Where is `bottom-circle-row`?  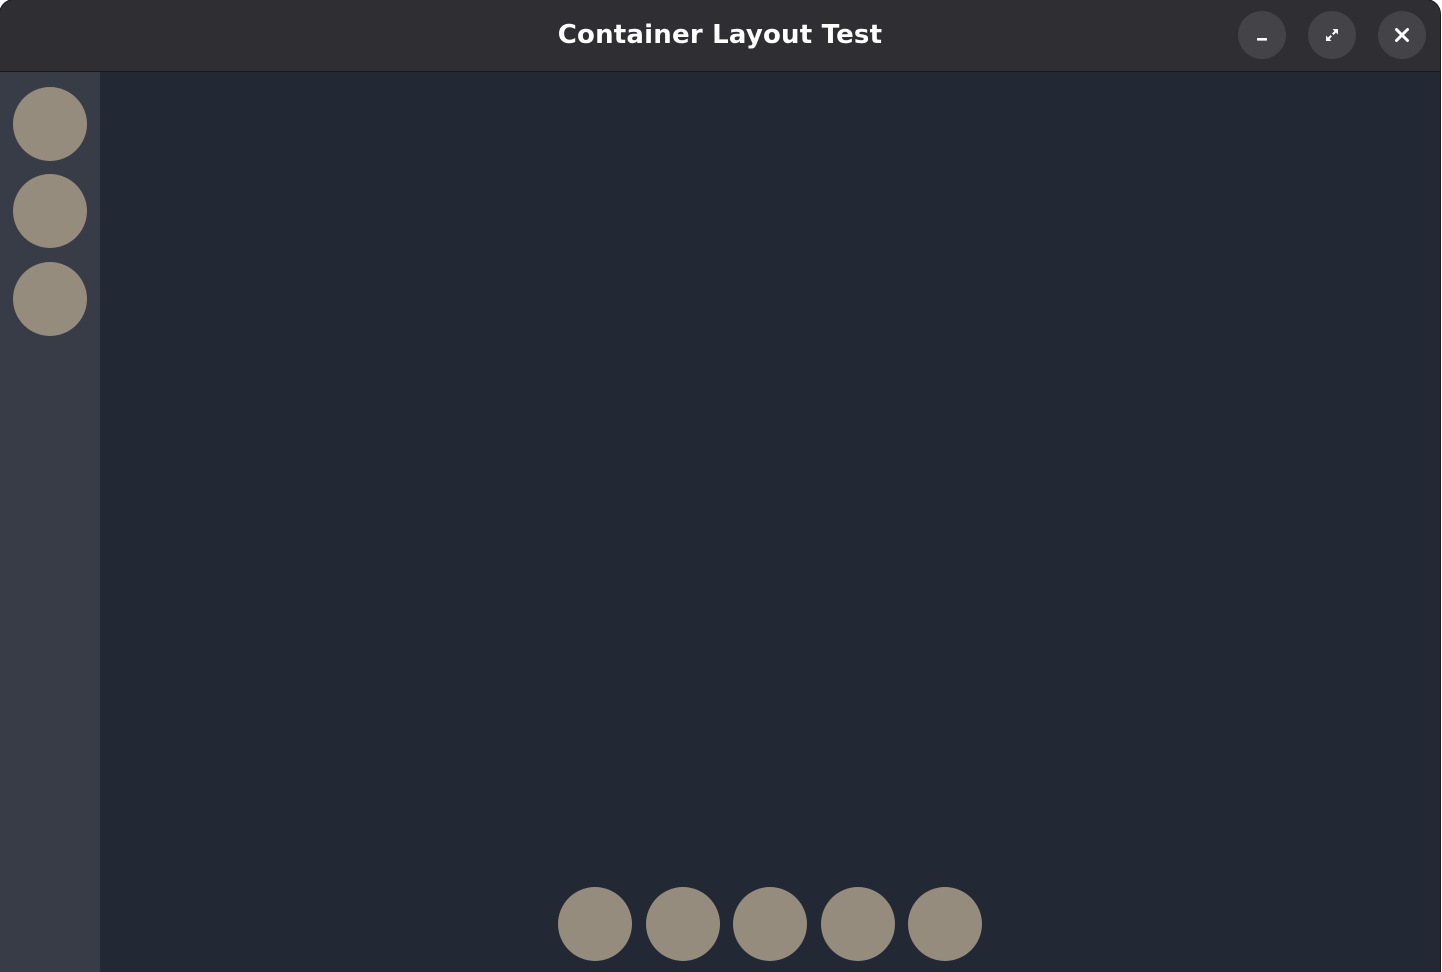
bottom-circle-row is located at coordinates (770, 924).